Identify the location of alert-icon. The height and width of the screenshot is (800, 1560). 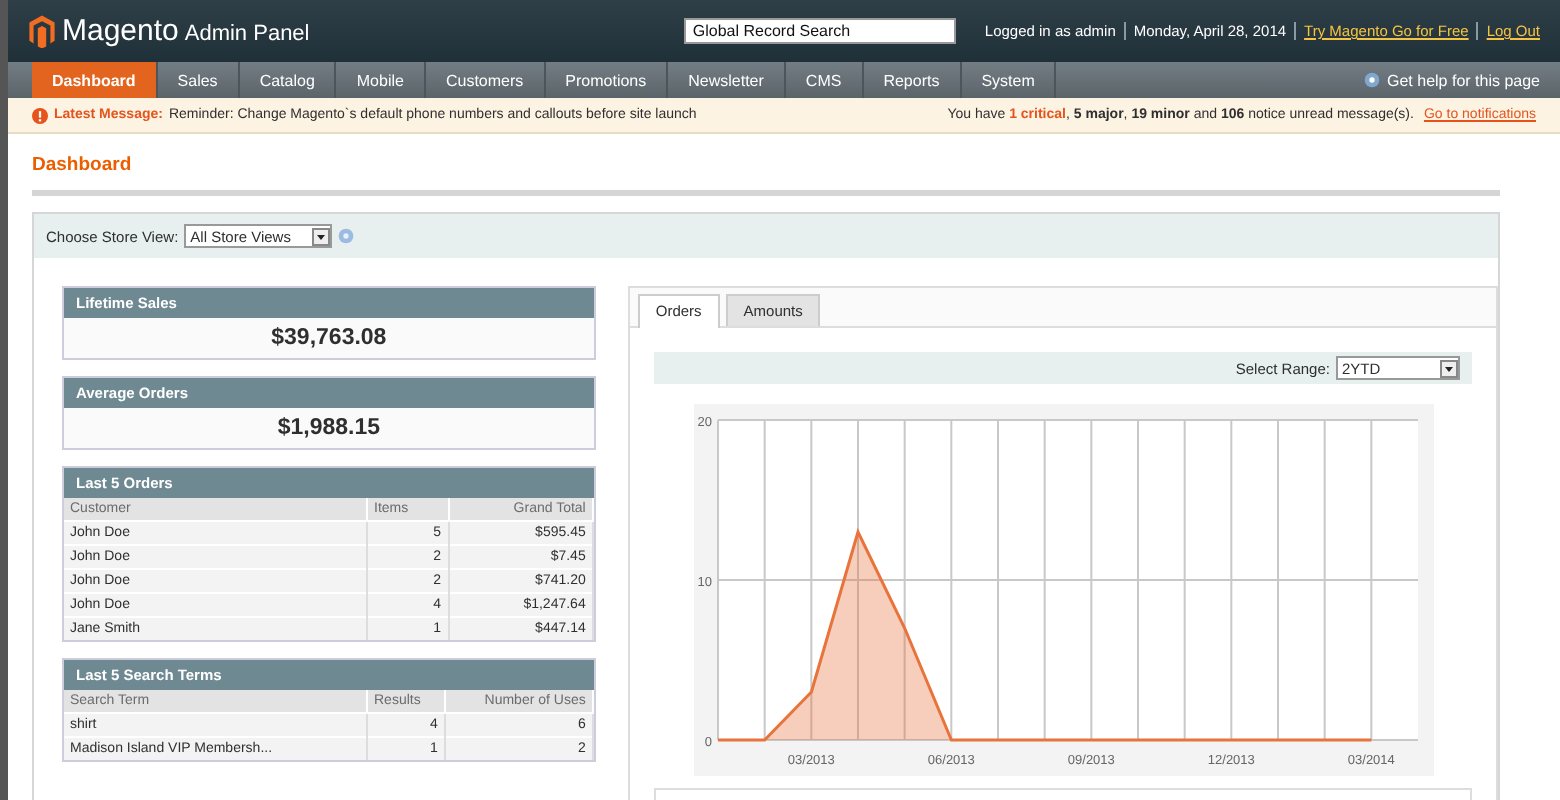
(40, 115).